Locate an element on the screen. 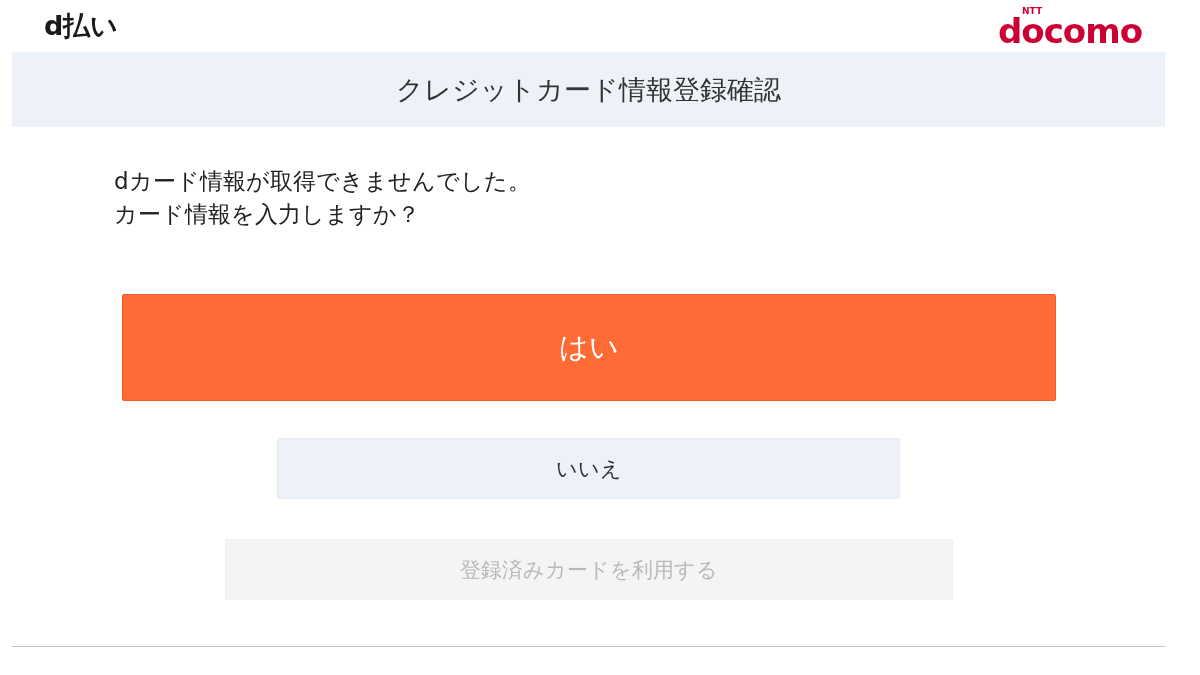 This screenshot has height=675, width=1200. confirm-button: はい is located at coordinates (588, 347).